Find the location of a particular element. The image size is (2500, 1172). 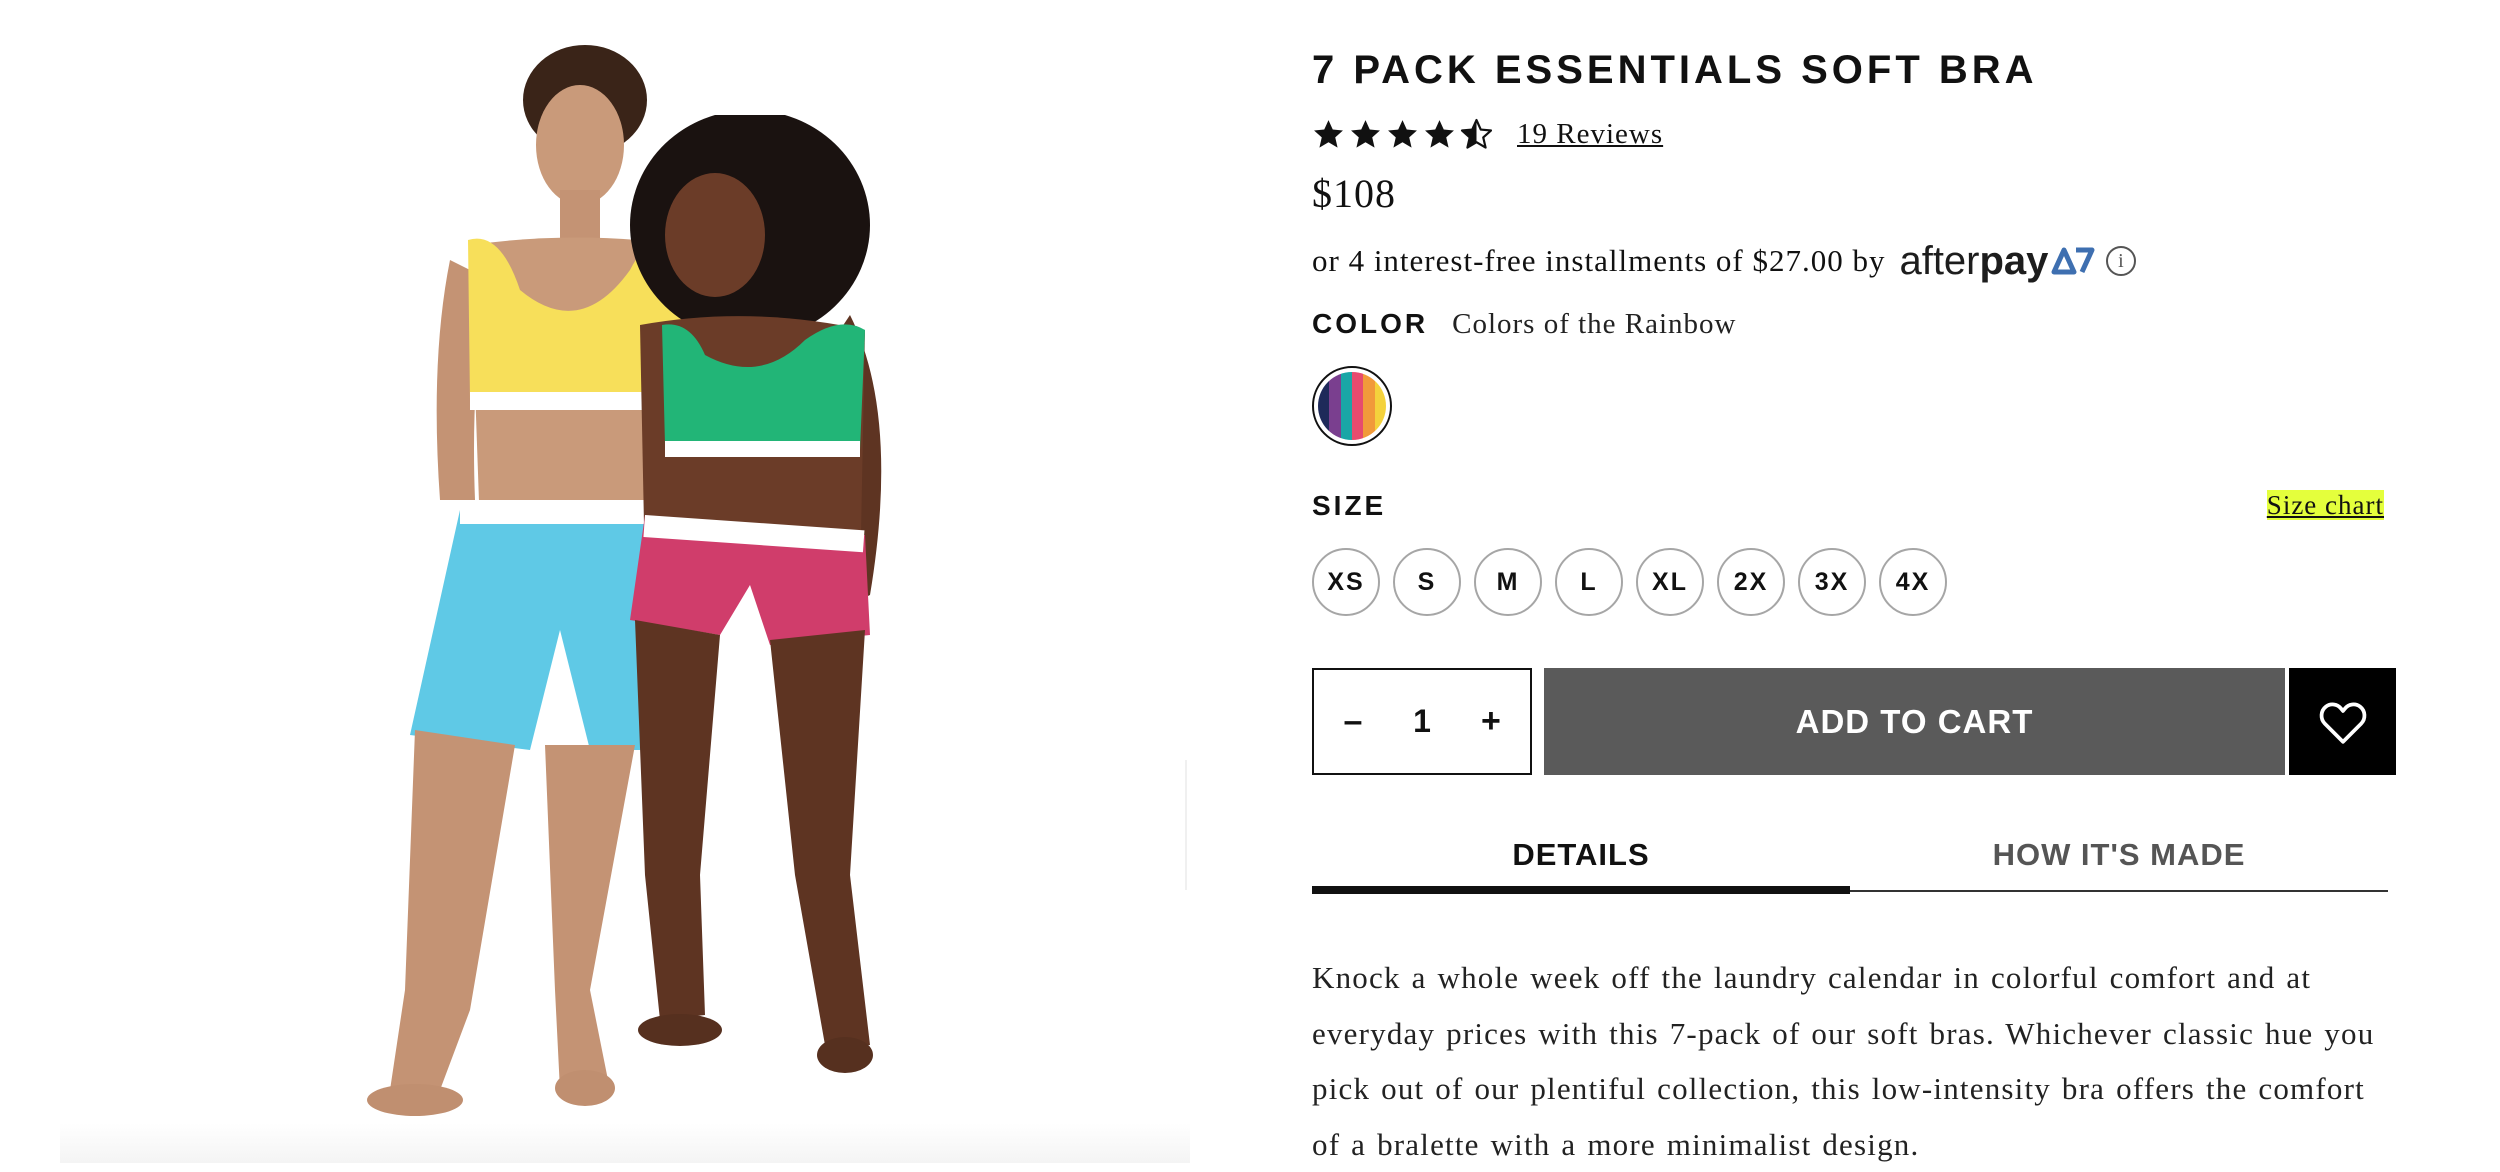

tab-details: DETAILS is located at coordinates (1581, 855).